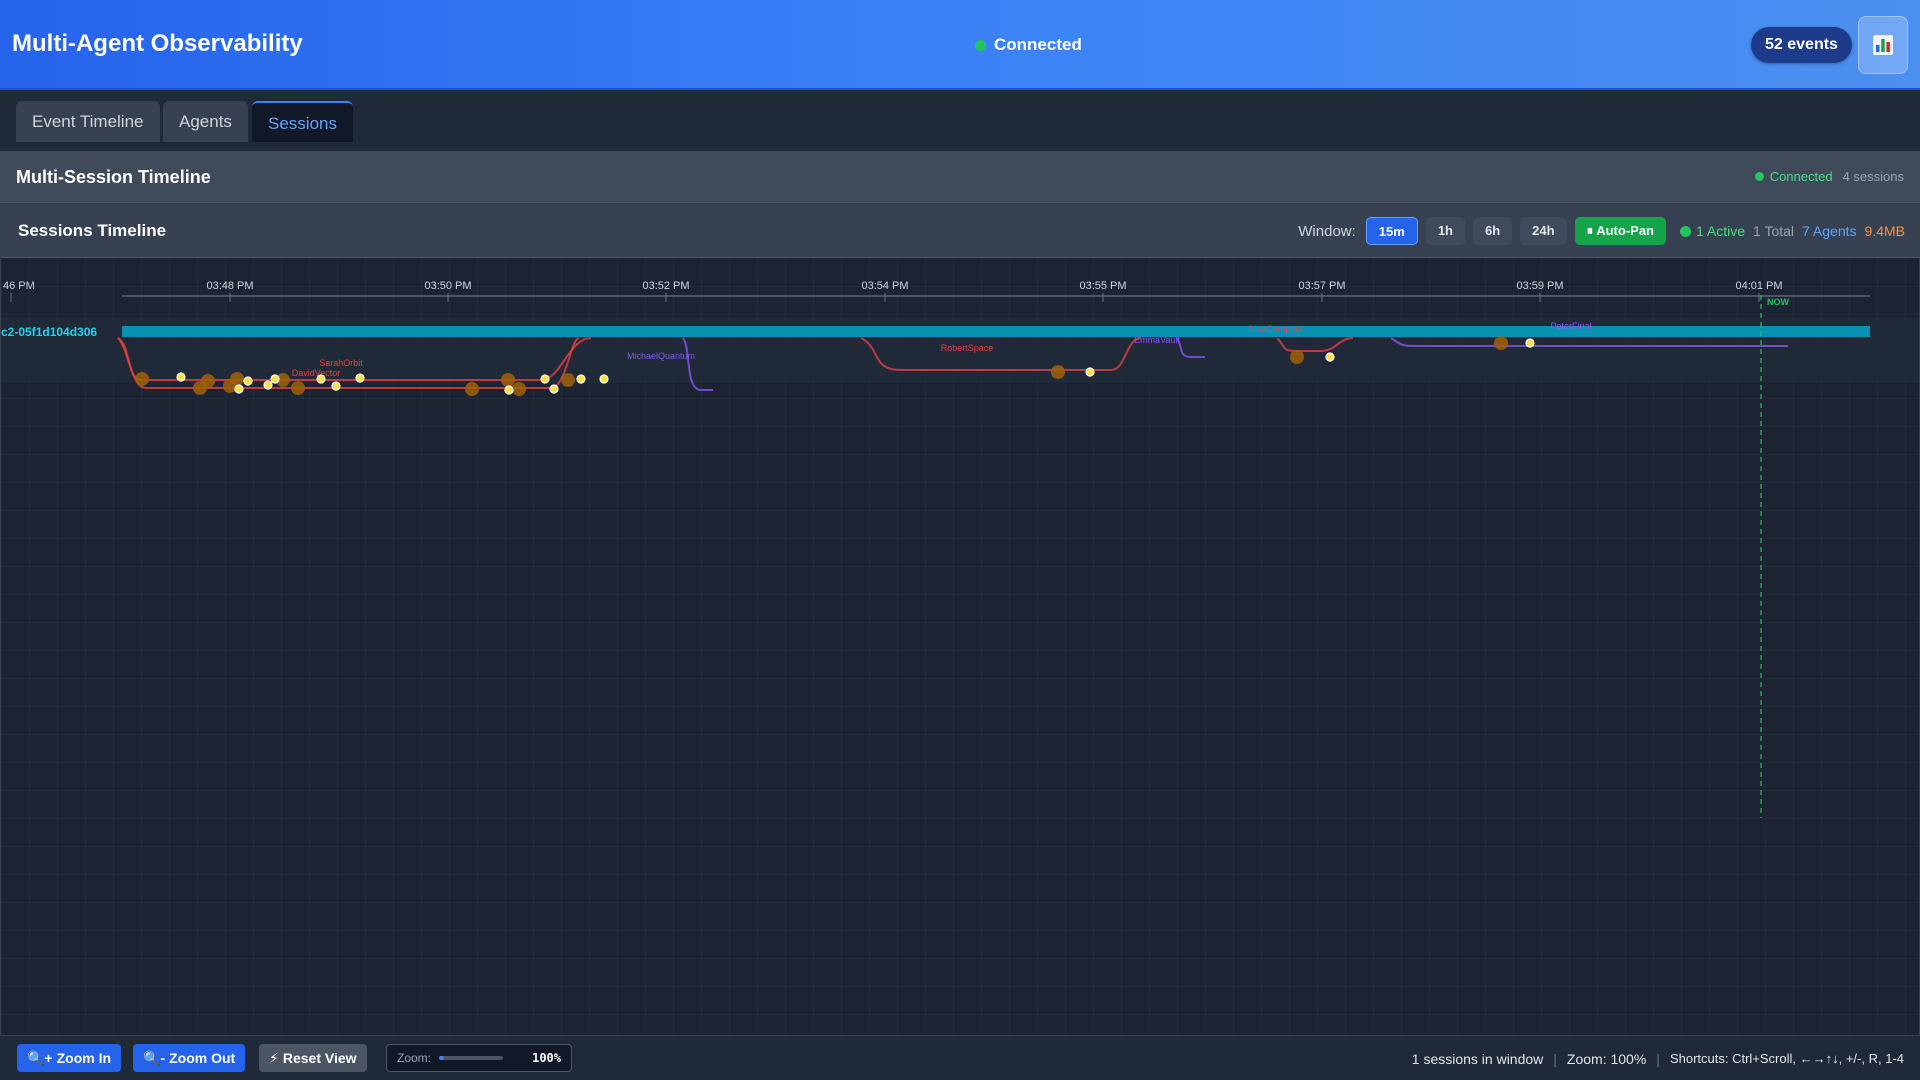  What do you see at coordinates (40, 1058) in the screenshot?
I see `zoom-in-icon: 🔍+` at bounding box center [40, 1058].